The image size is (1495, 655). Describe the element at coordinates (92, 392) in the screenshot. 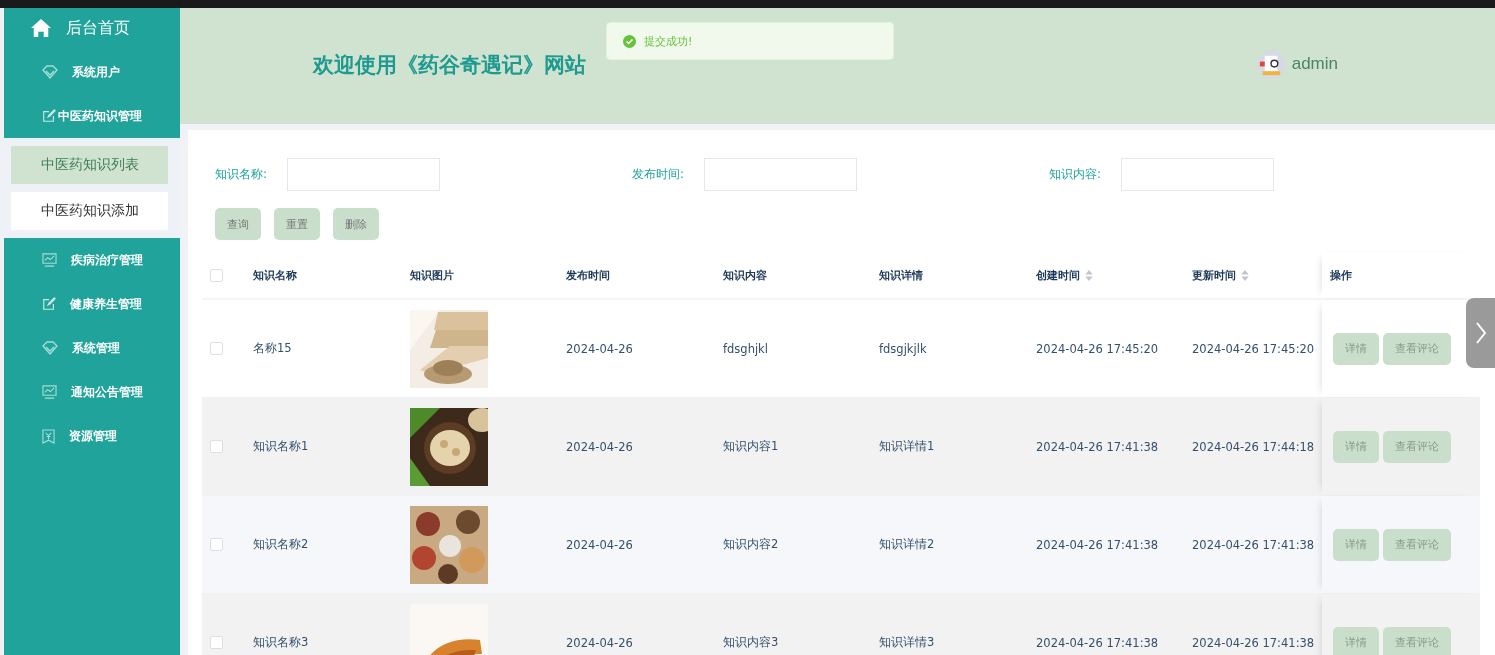

I see `menu-item: 通知公告管理` at that location.